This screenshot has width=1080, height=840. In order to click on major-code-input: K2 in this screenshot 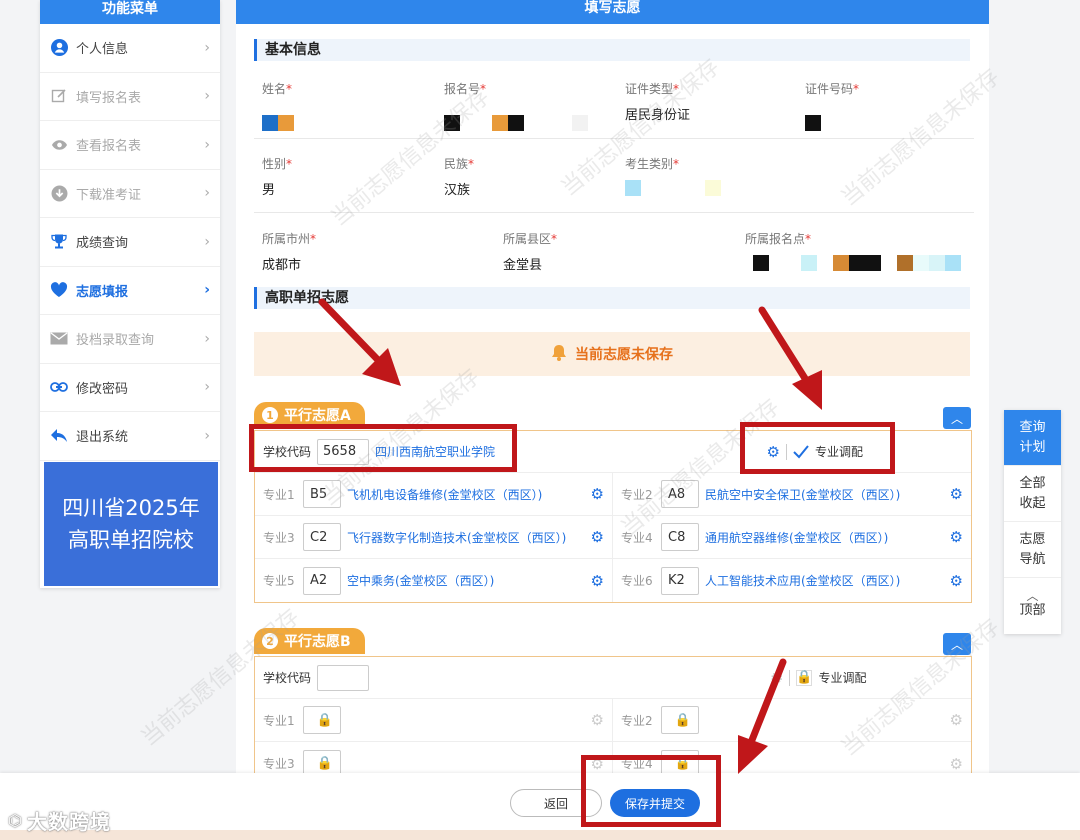, I will do `click(680, 580)`.